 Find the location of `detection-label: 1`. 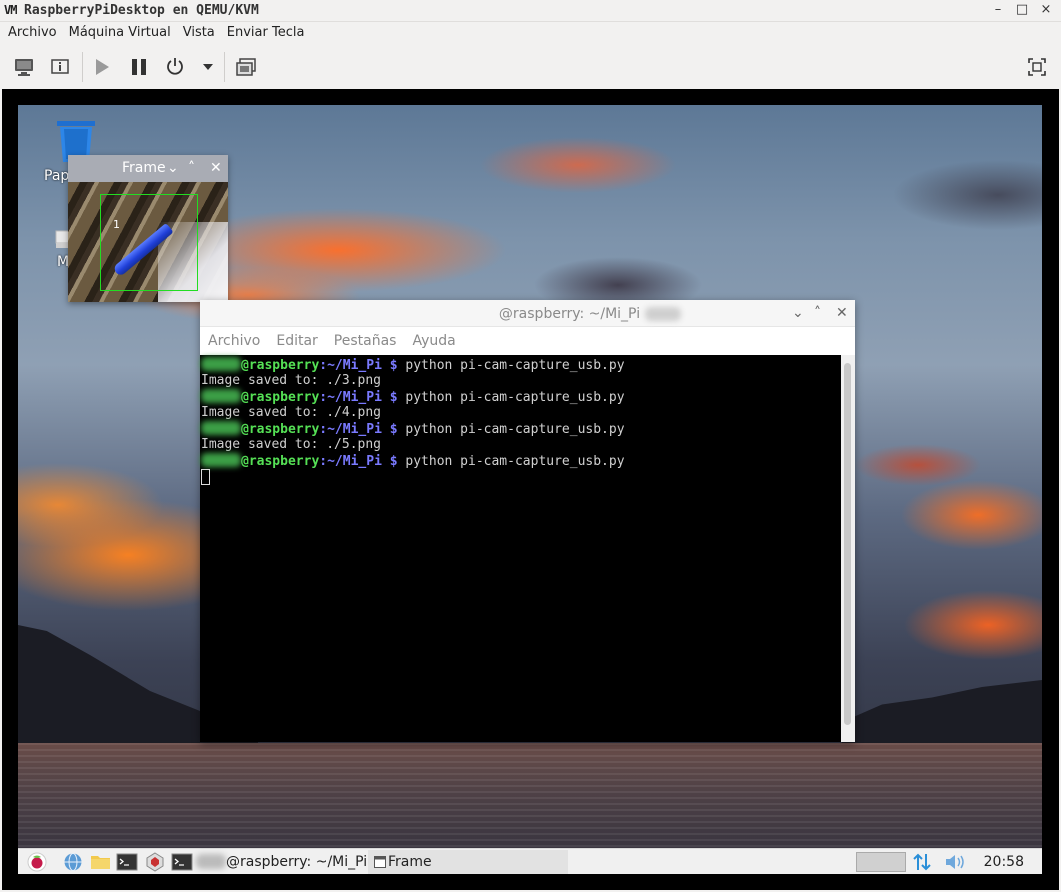

detection-label: 1 is located at coordinates (116, 224).